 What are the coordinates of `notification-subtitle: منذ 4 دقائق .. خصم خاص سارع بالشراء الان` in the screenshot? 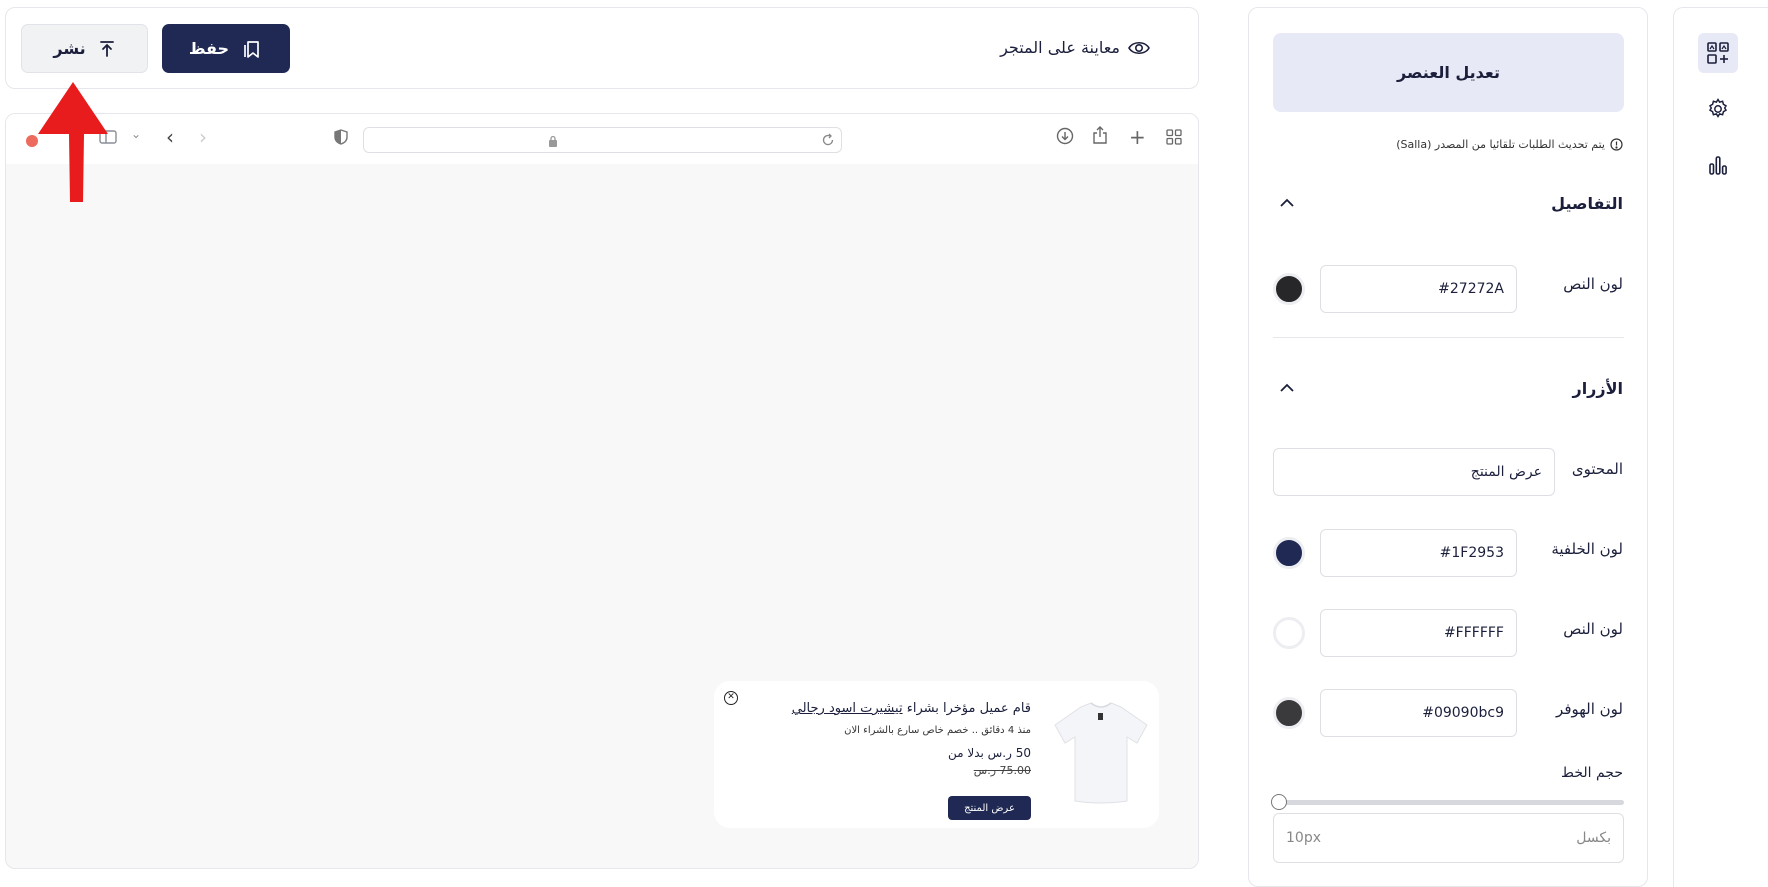 It's located at (937, 730).